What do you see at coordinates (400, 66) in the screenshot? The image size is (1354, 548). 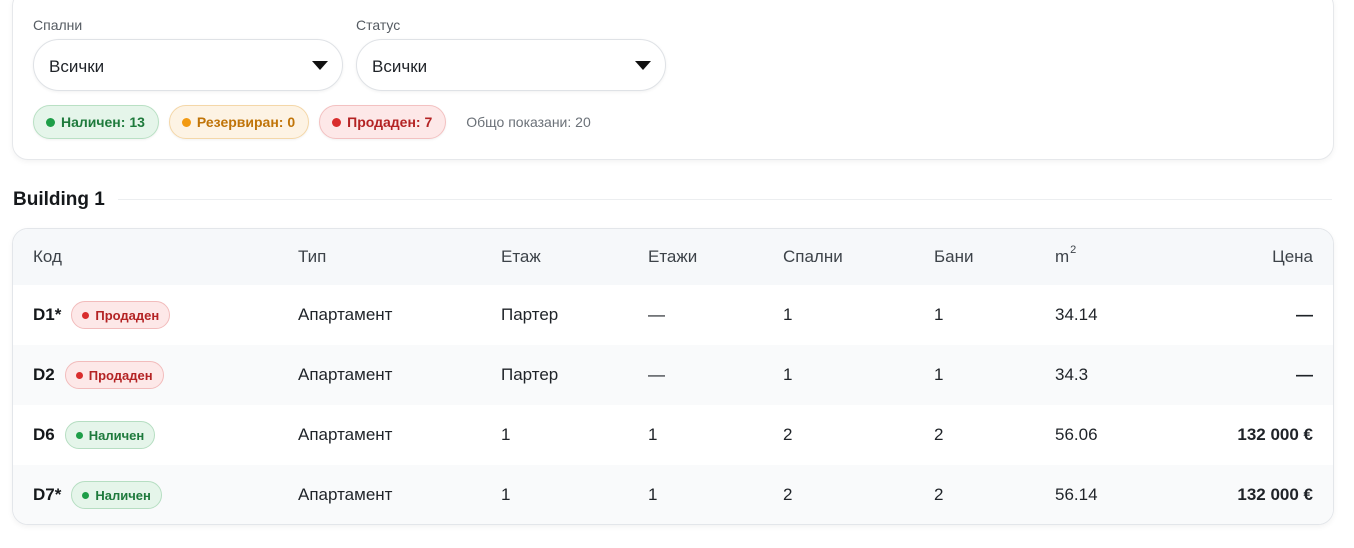 I see `status-select-value: Всички` at bounding box center [400, 66].